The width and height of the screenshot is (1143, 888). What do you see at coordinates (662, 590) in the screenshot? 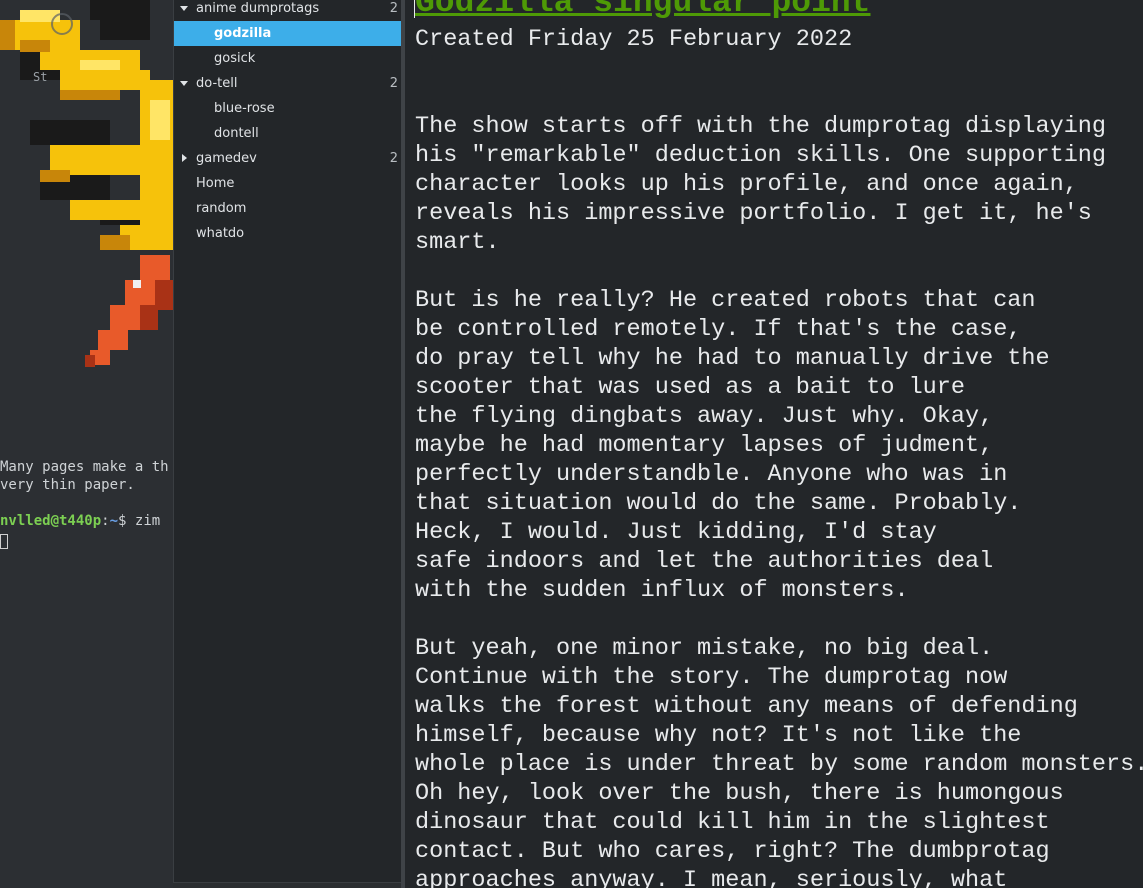
I see `body-line: with the sudden influx of monsters.` at bounding box center [662, 590].